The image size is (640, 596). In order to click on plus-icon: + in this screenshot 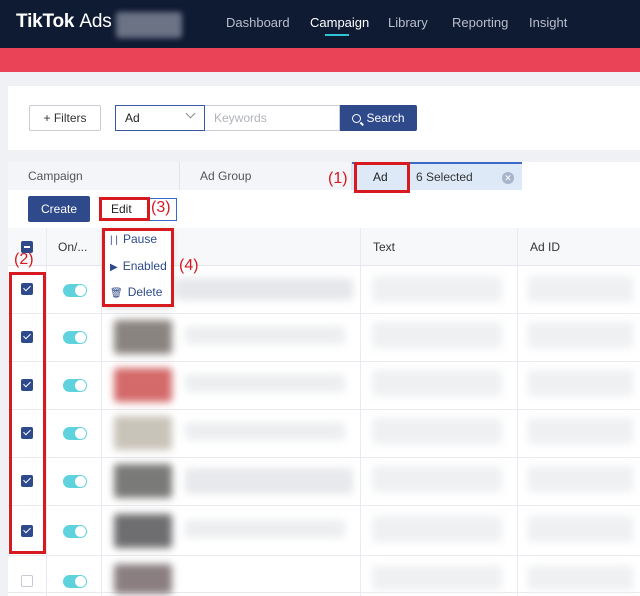, I will do `click(48, 118)`.